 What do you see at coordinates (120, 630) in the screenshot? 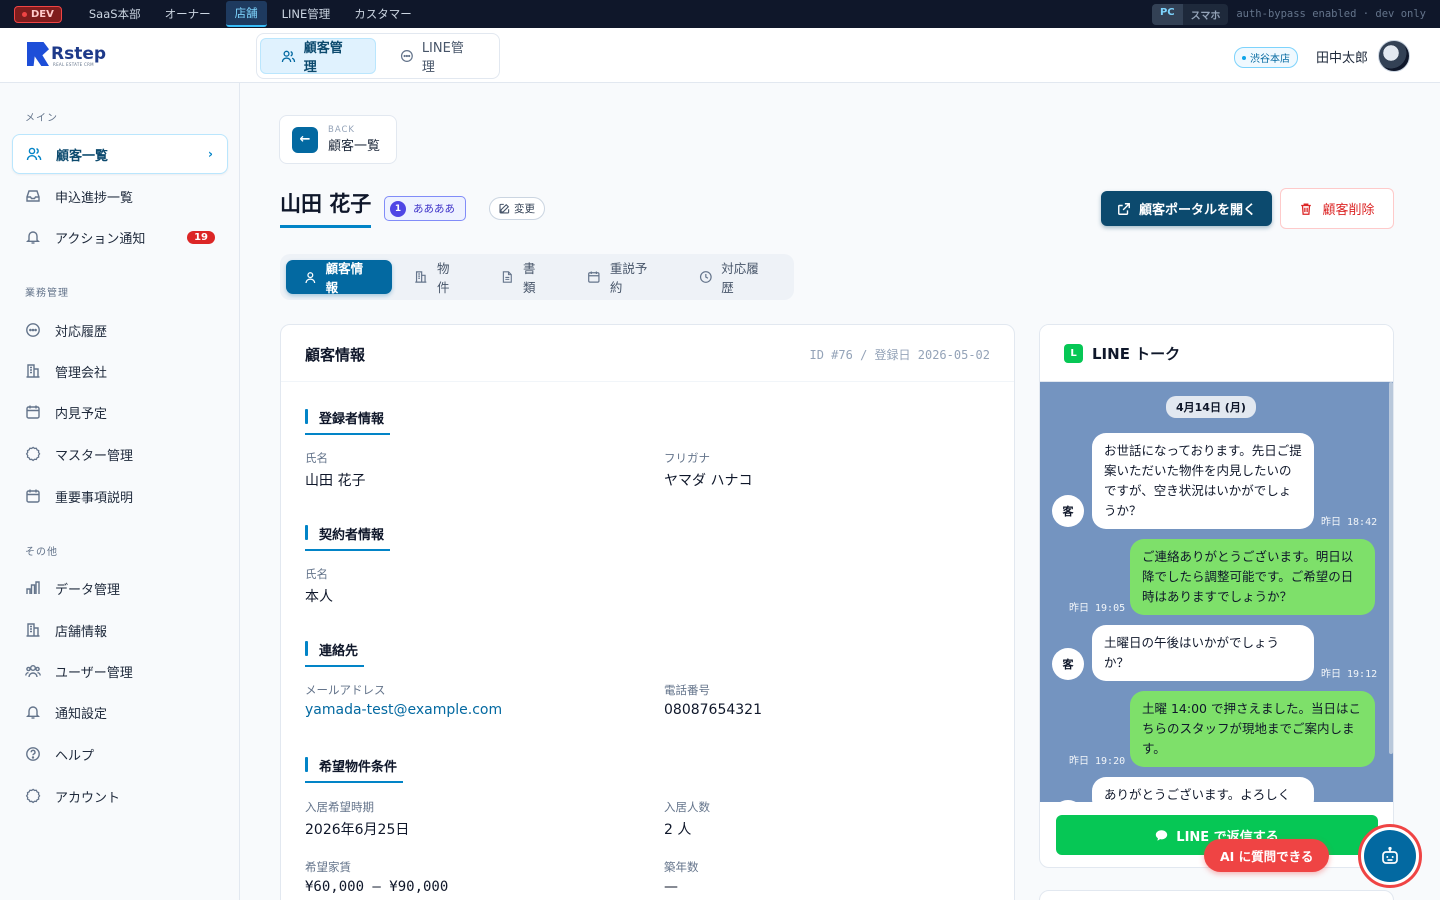
I see `sidebar-item-store-info: 店舗情報` at bounding box center [120, 630].